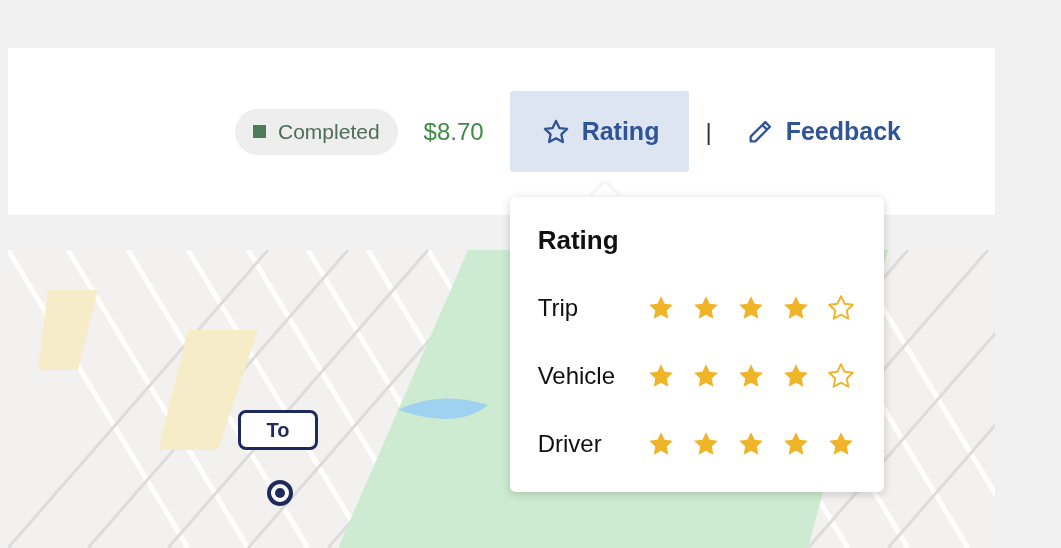 This screenshot has height=548, width=1061. Describe the element at coordinates (599, 131) in the screenshot. I see `rating-button: Rating` at that location.